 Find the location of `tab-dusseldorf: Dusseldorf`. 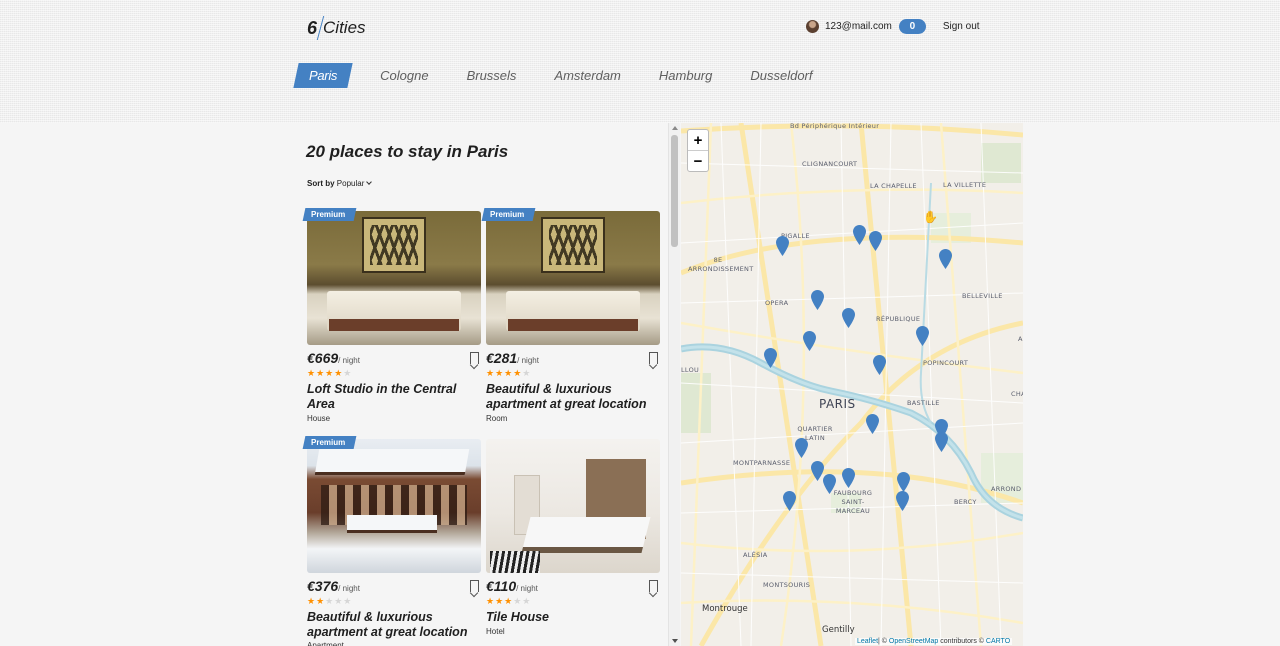

tab-dusseldorf: Dusseldorf is located at coordinates (781, 75).